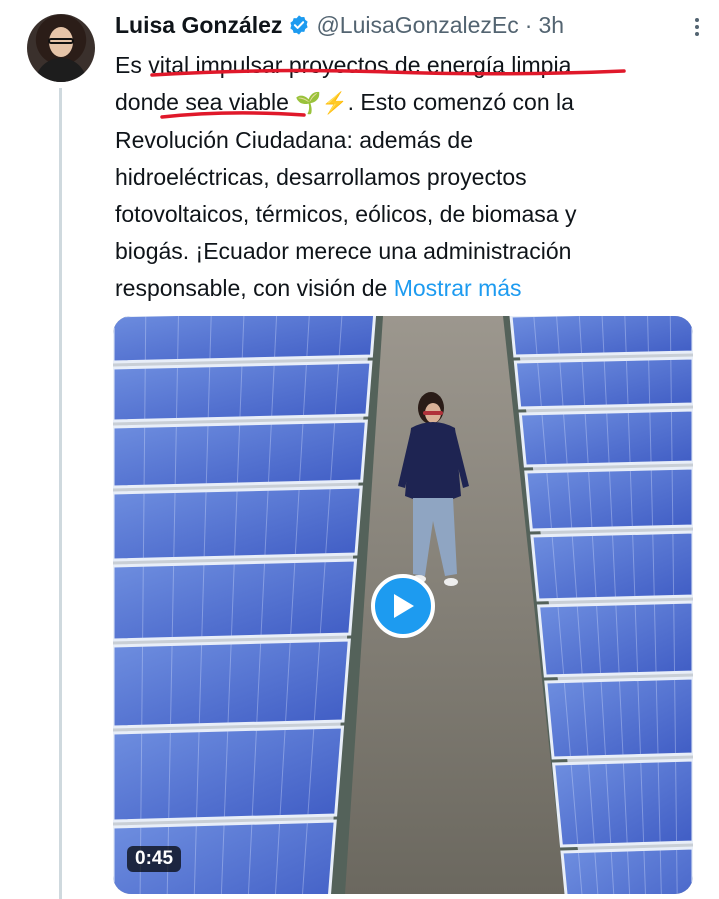 This screenshot has height=899, width=719. What do you see at coordinates (417, 25) in the screenshot?
I see `author-handle: @LuisaGonzalezEc` at bounding box center [417, 25].